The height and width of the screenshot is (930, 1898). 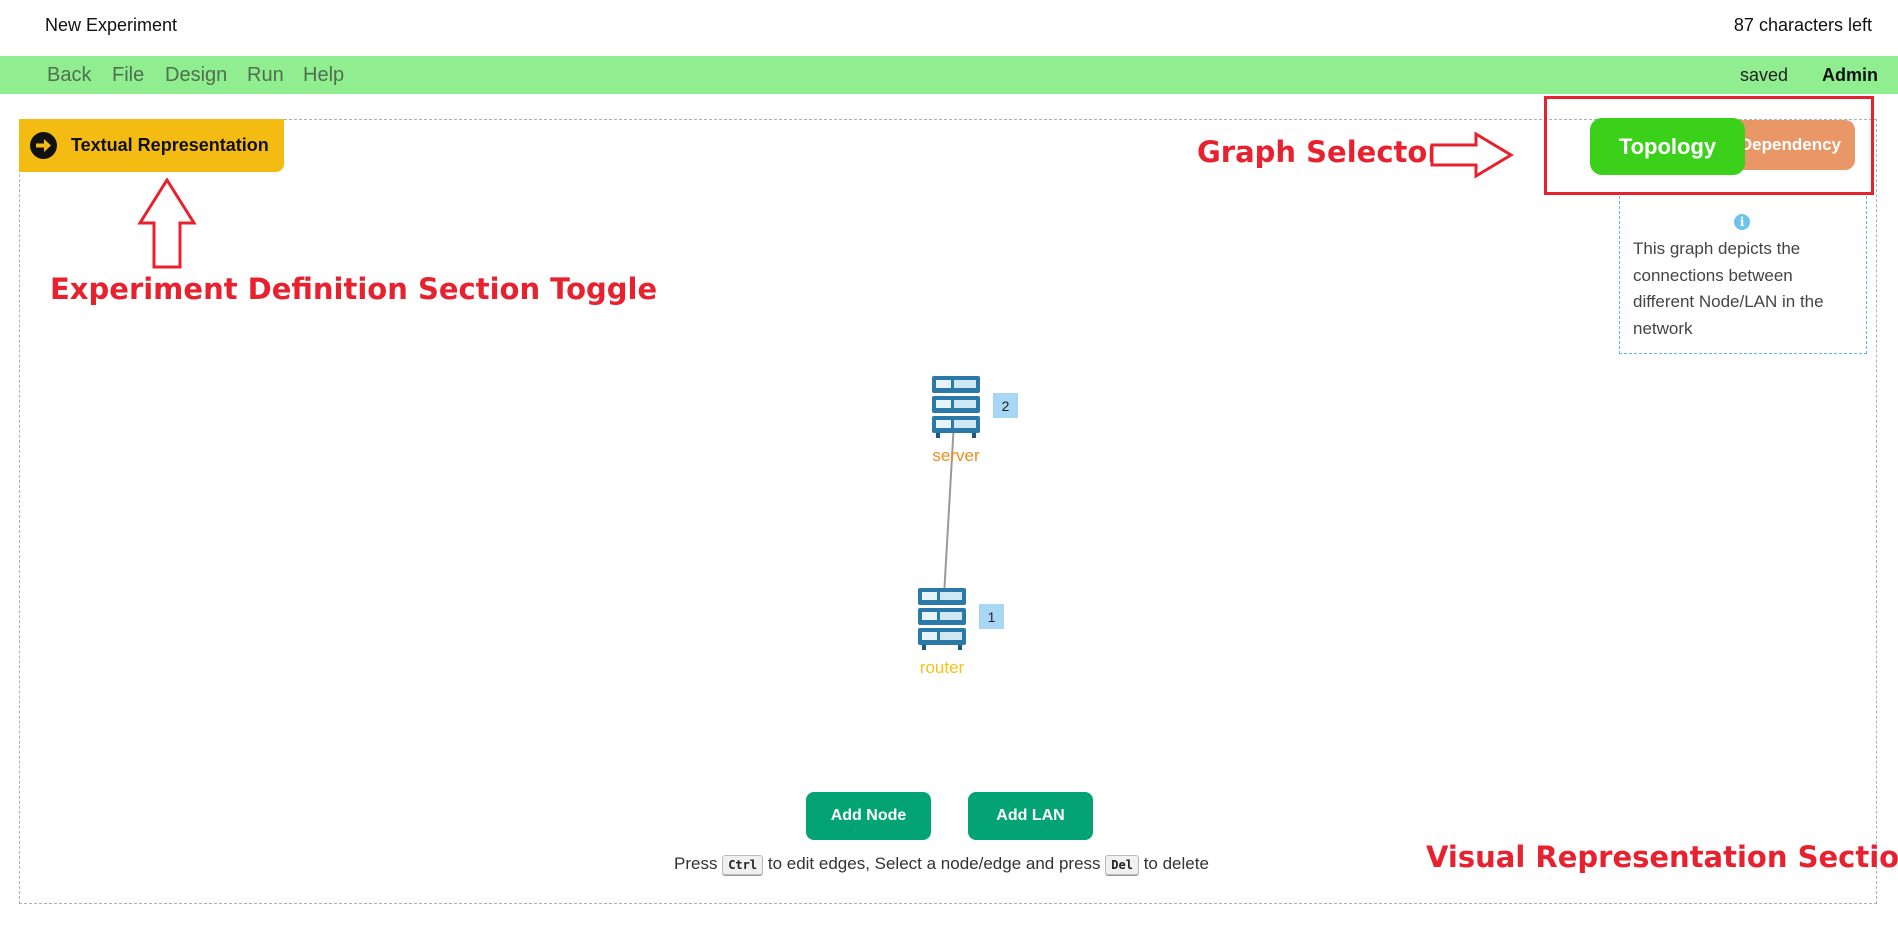 I want to click on user-menu: Admin, so click(x=1850, y=75).